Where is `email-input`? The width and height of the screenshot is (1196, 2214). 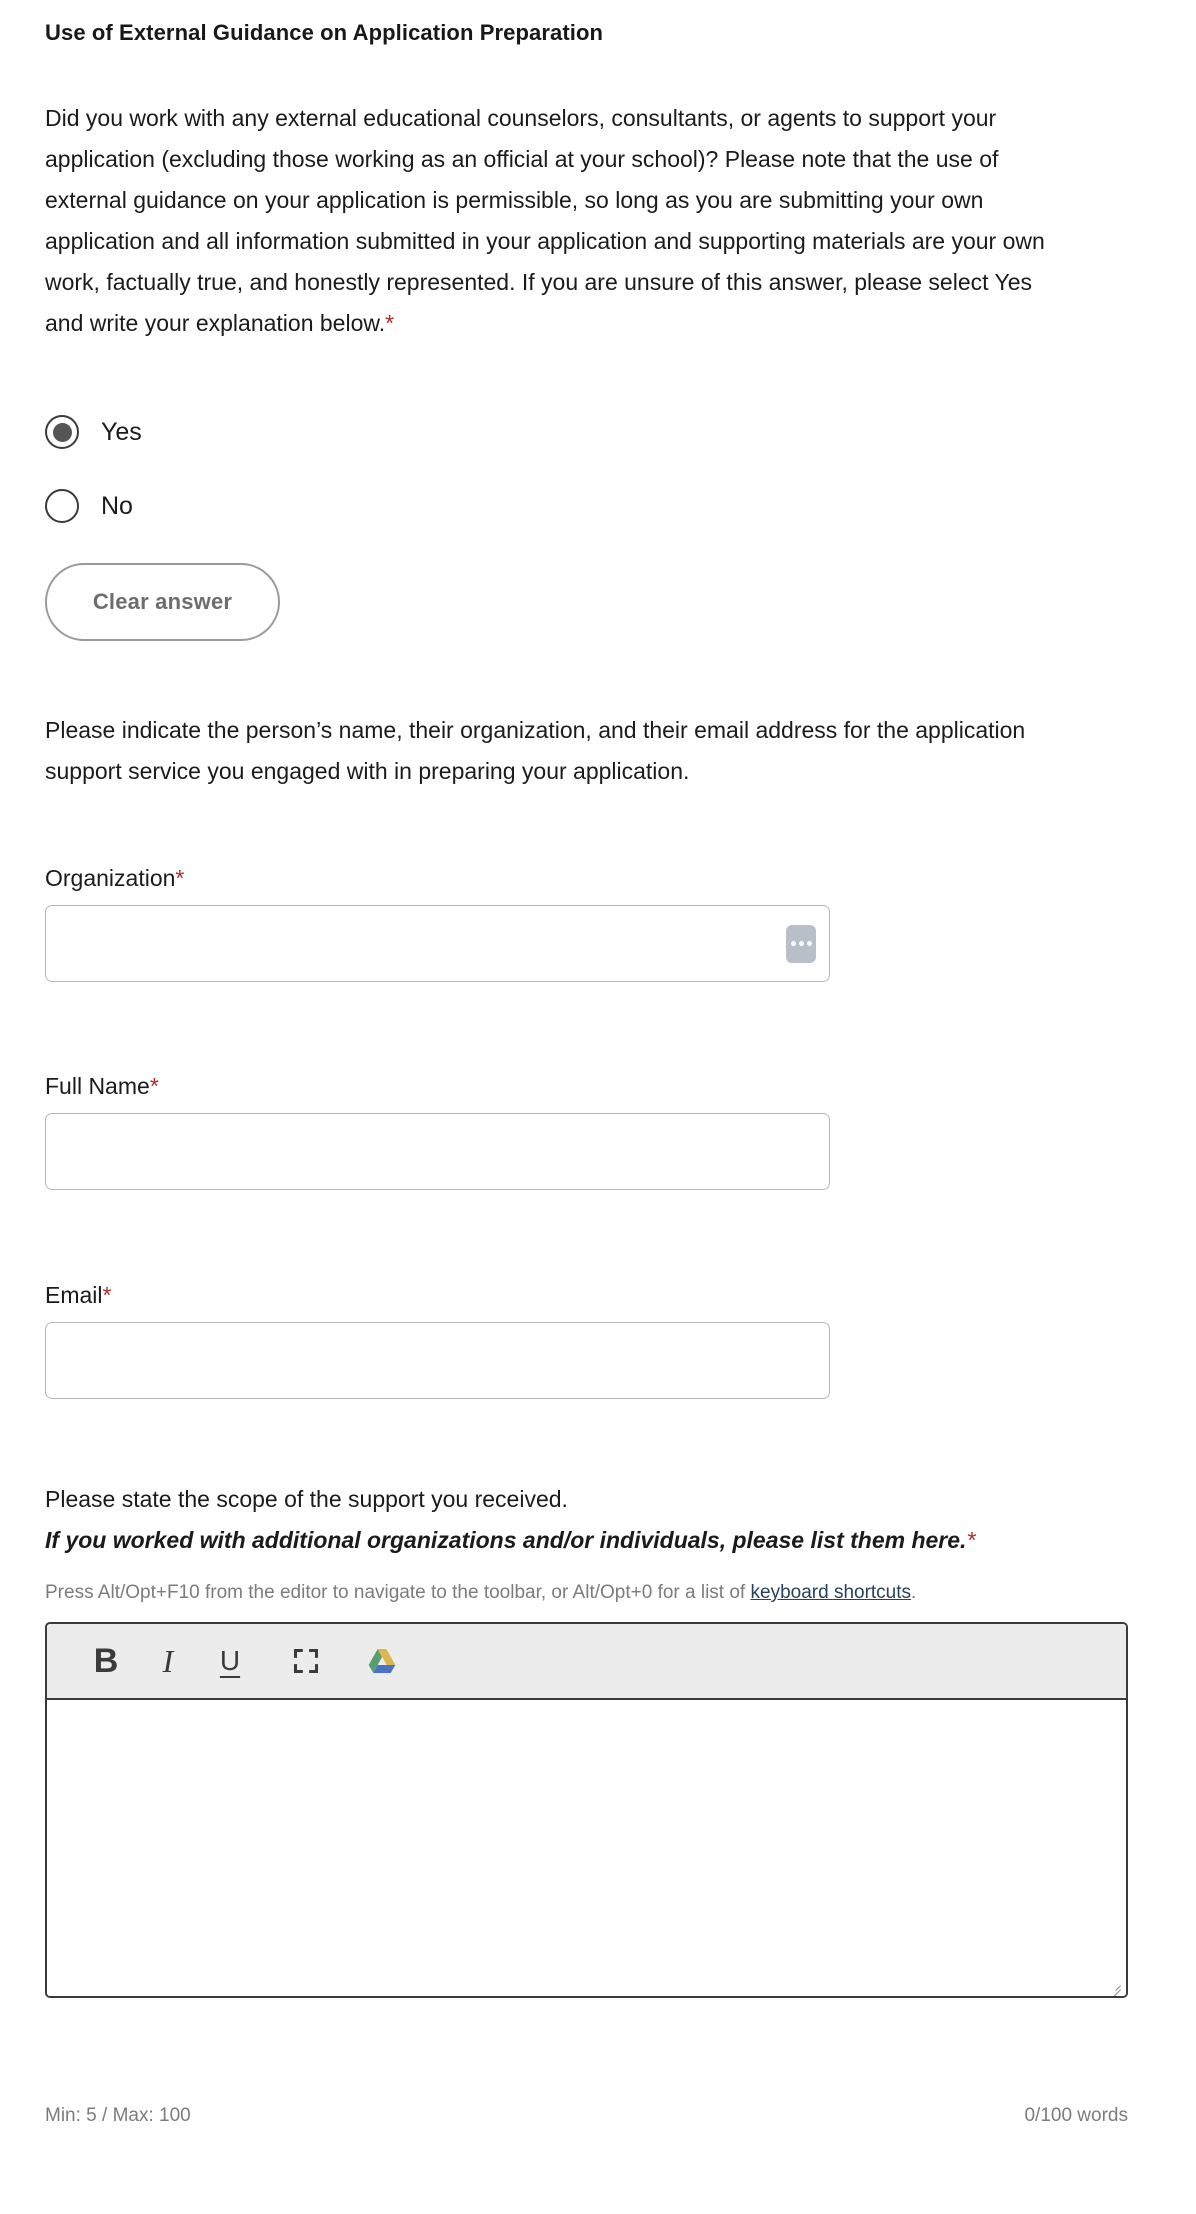
email-input is located at coordinates (437, 1360).